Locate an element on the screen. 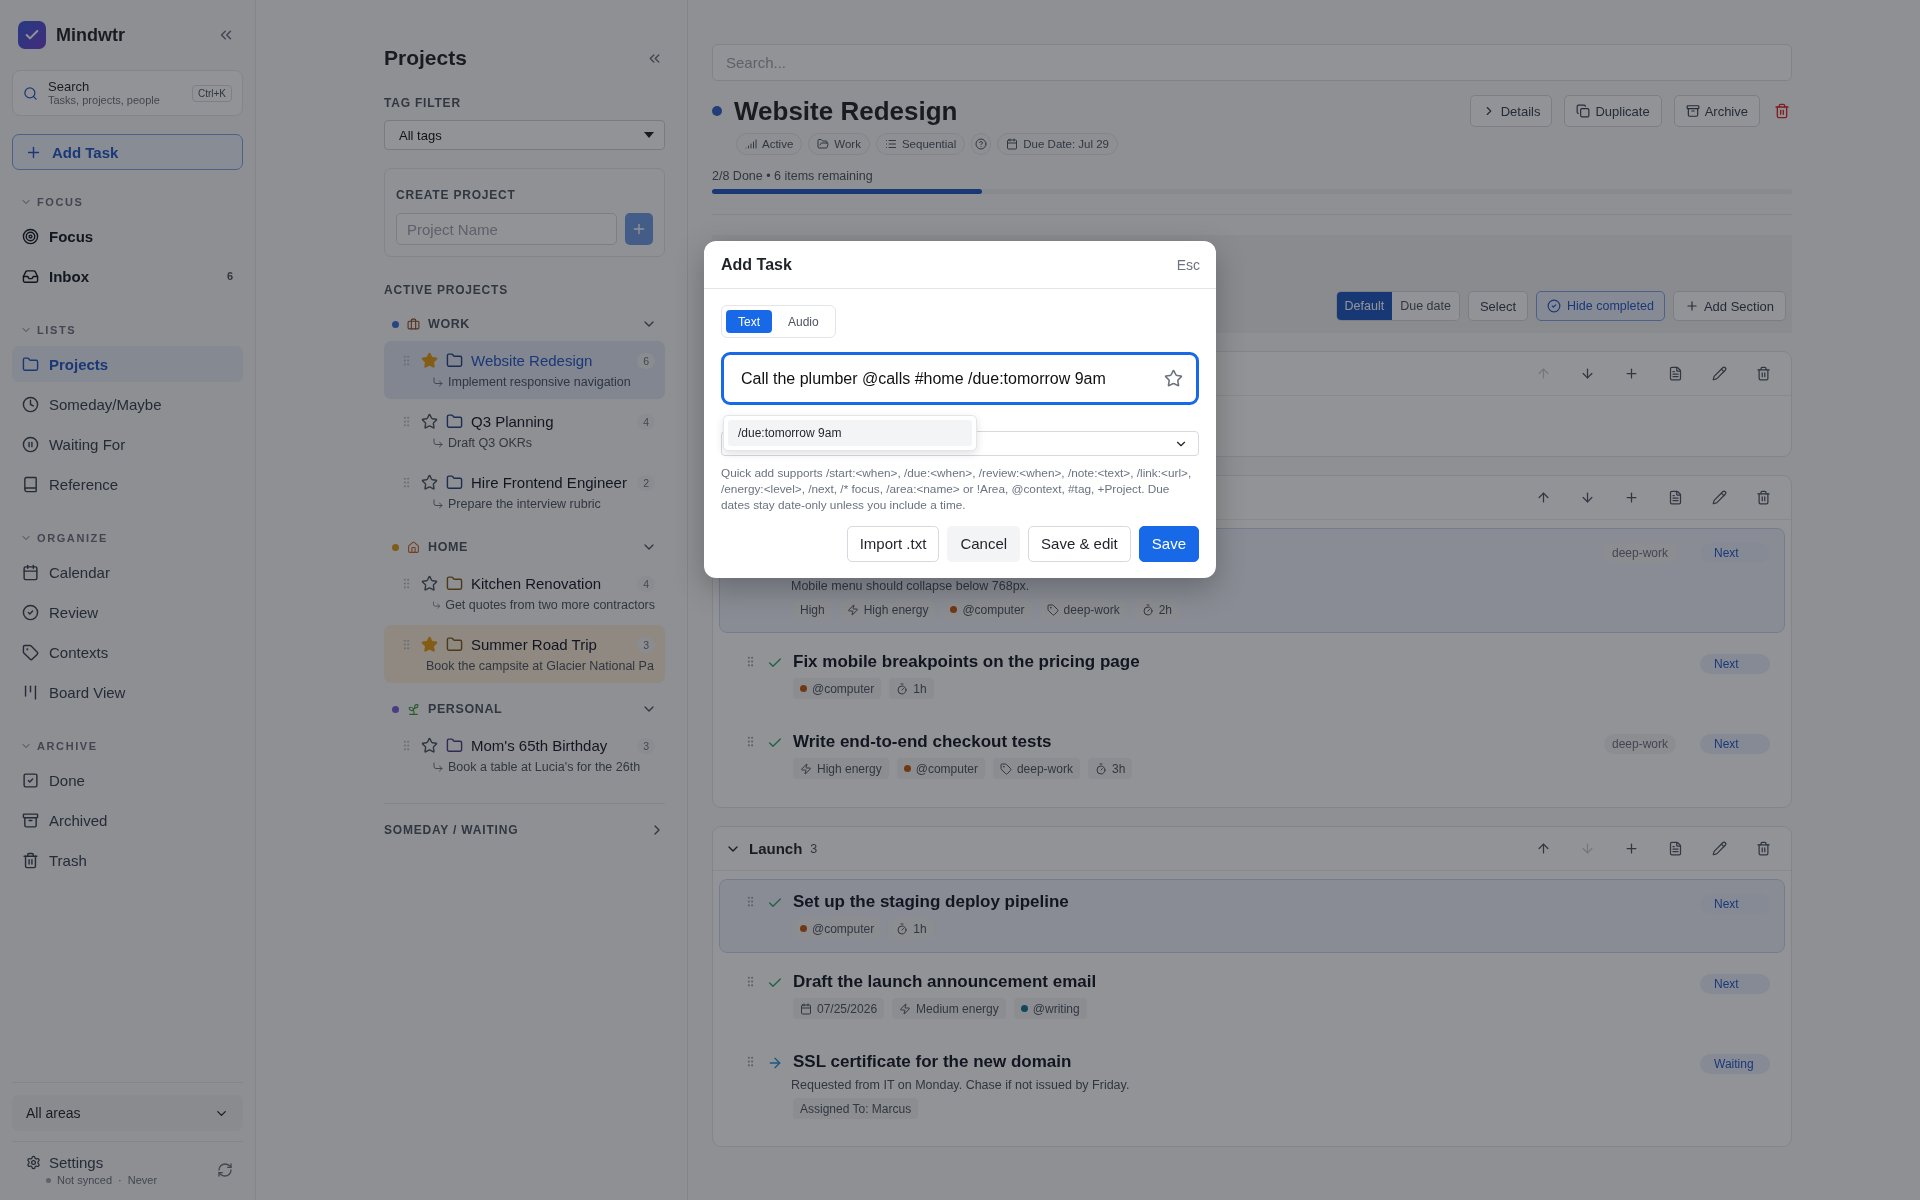 The height and width of the screenshot is (1200, 1920). project-item: Kitchen Renovation 4 Get quotes from two more contractors is located at coordinates (524, 593).